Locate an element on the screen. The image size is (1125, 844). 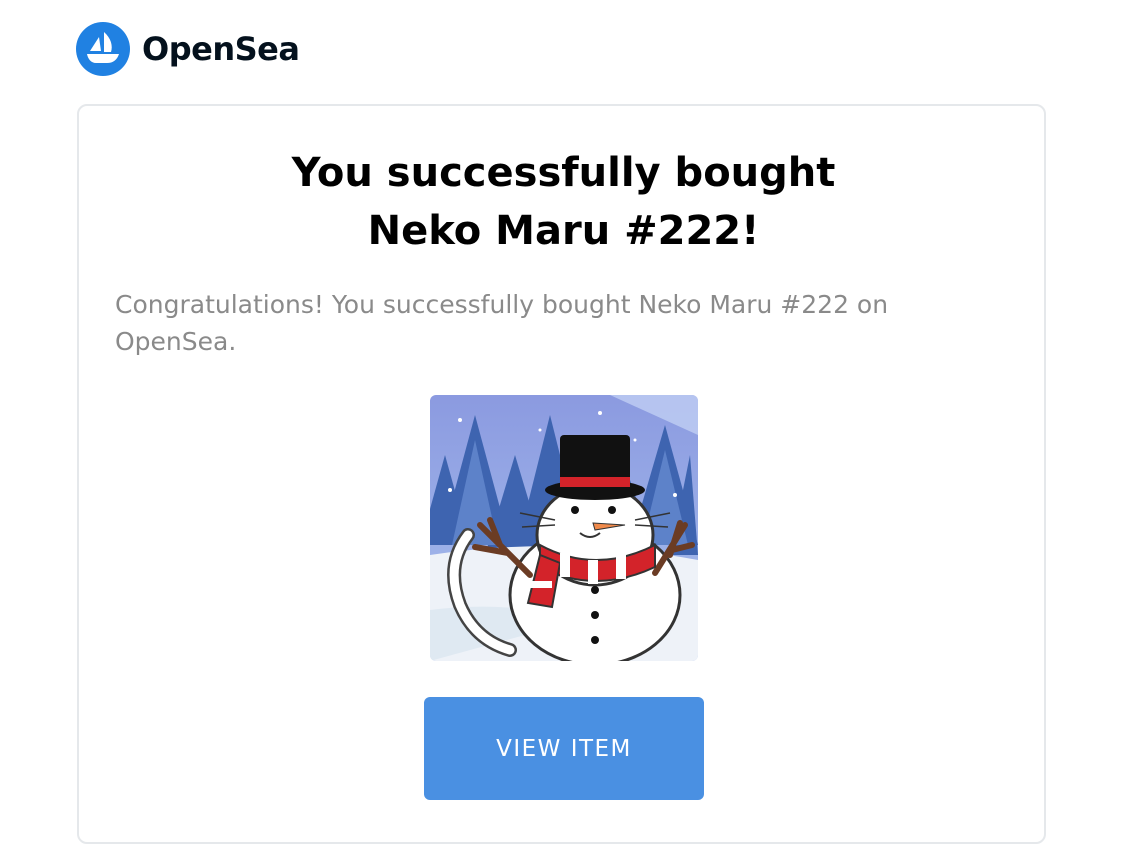
view-item-button: VIEW ITEM is located at coordinates (564, 748).